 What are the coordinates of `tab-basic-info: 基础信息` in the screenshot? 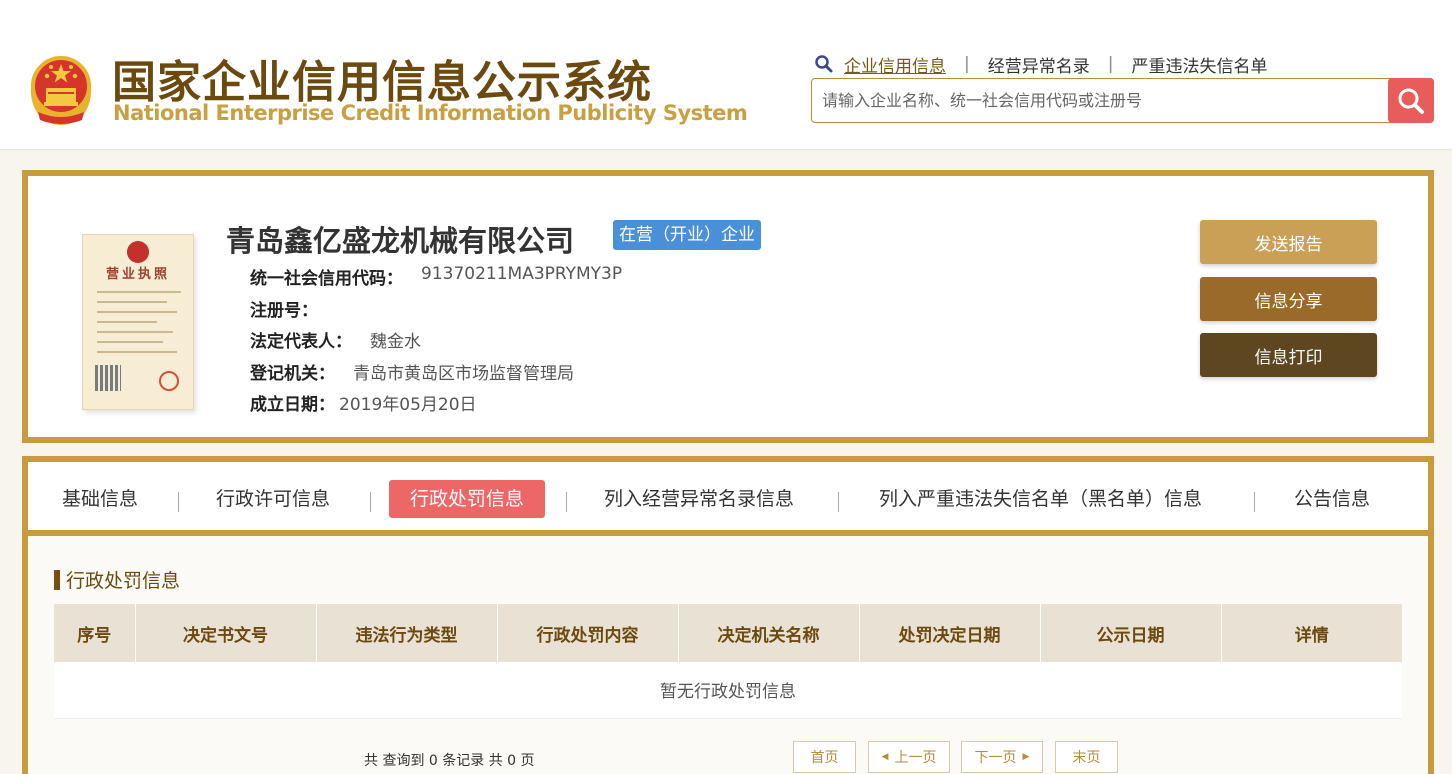 It's located at (100, 499).